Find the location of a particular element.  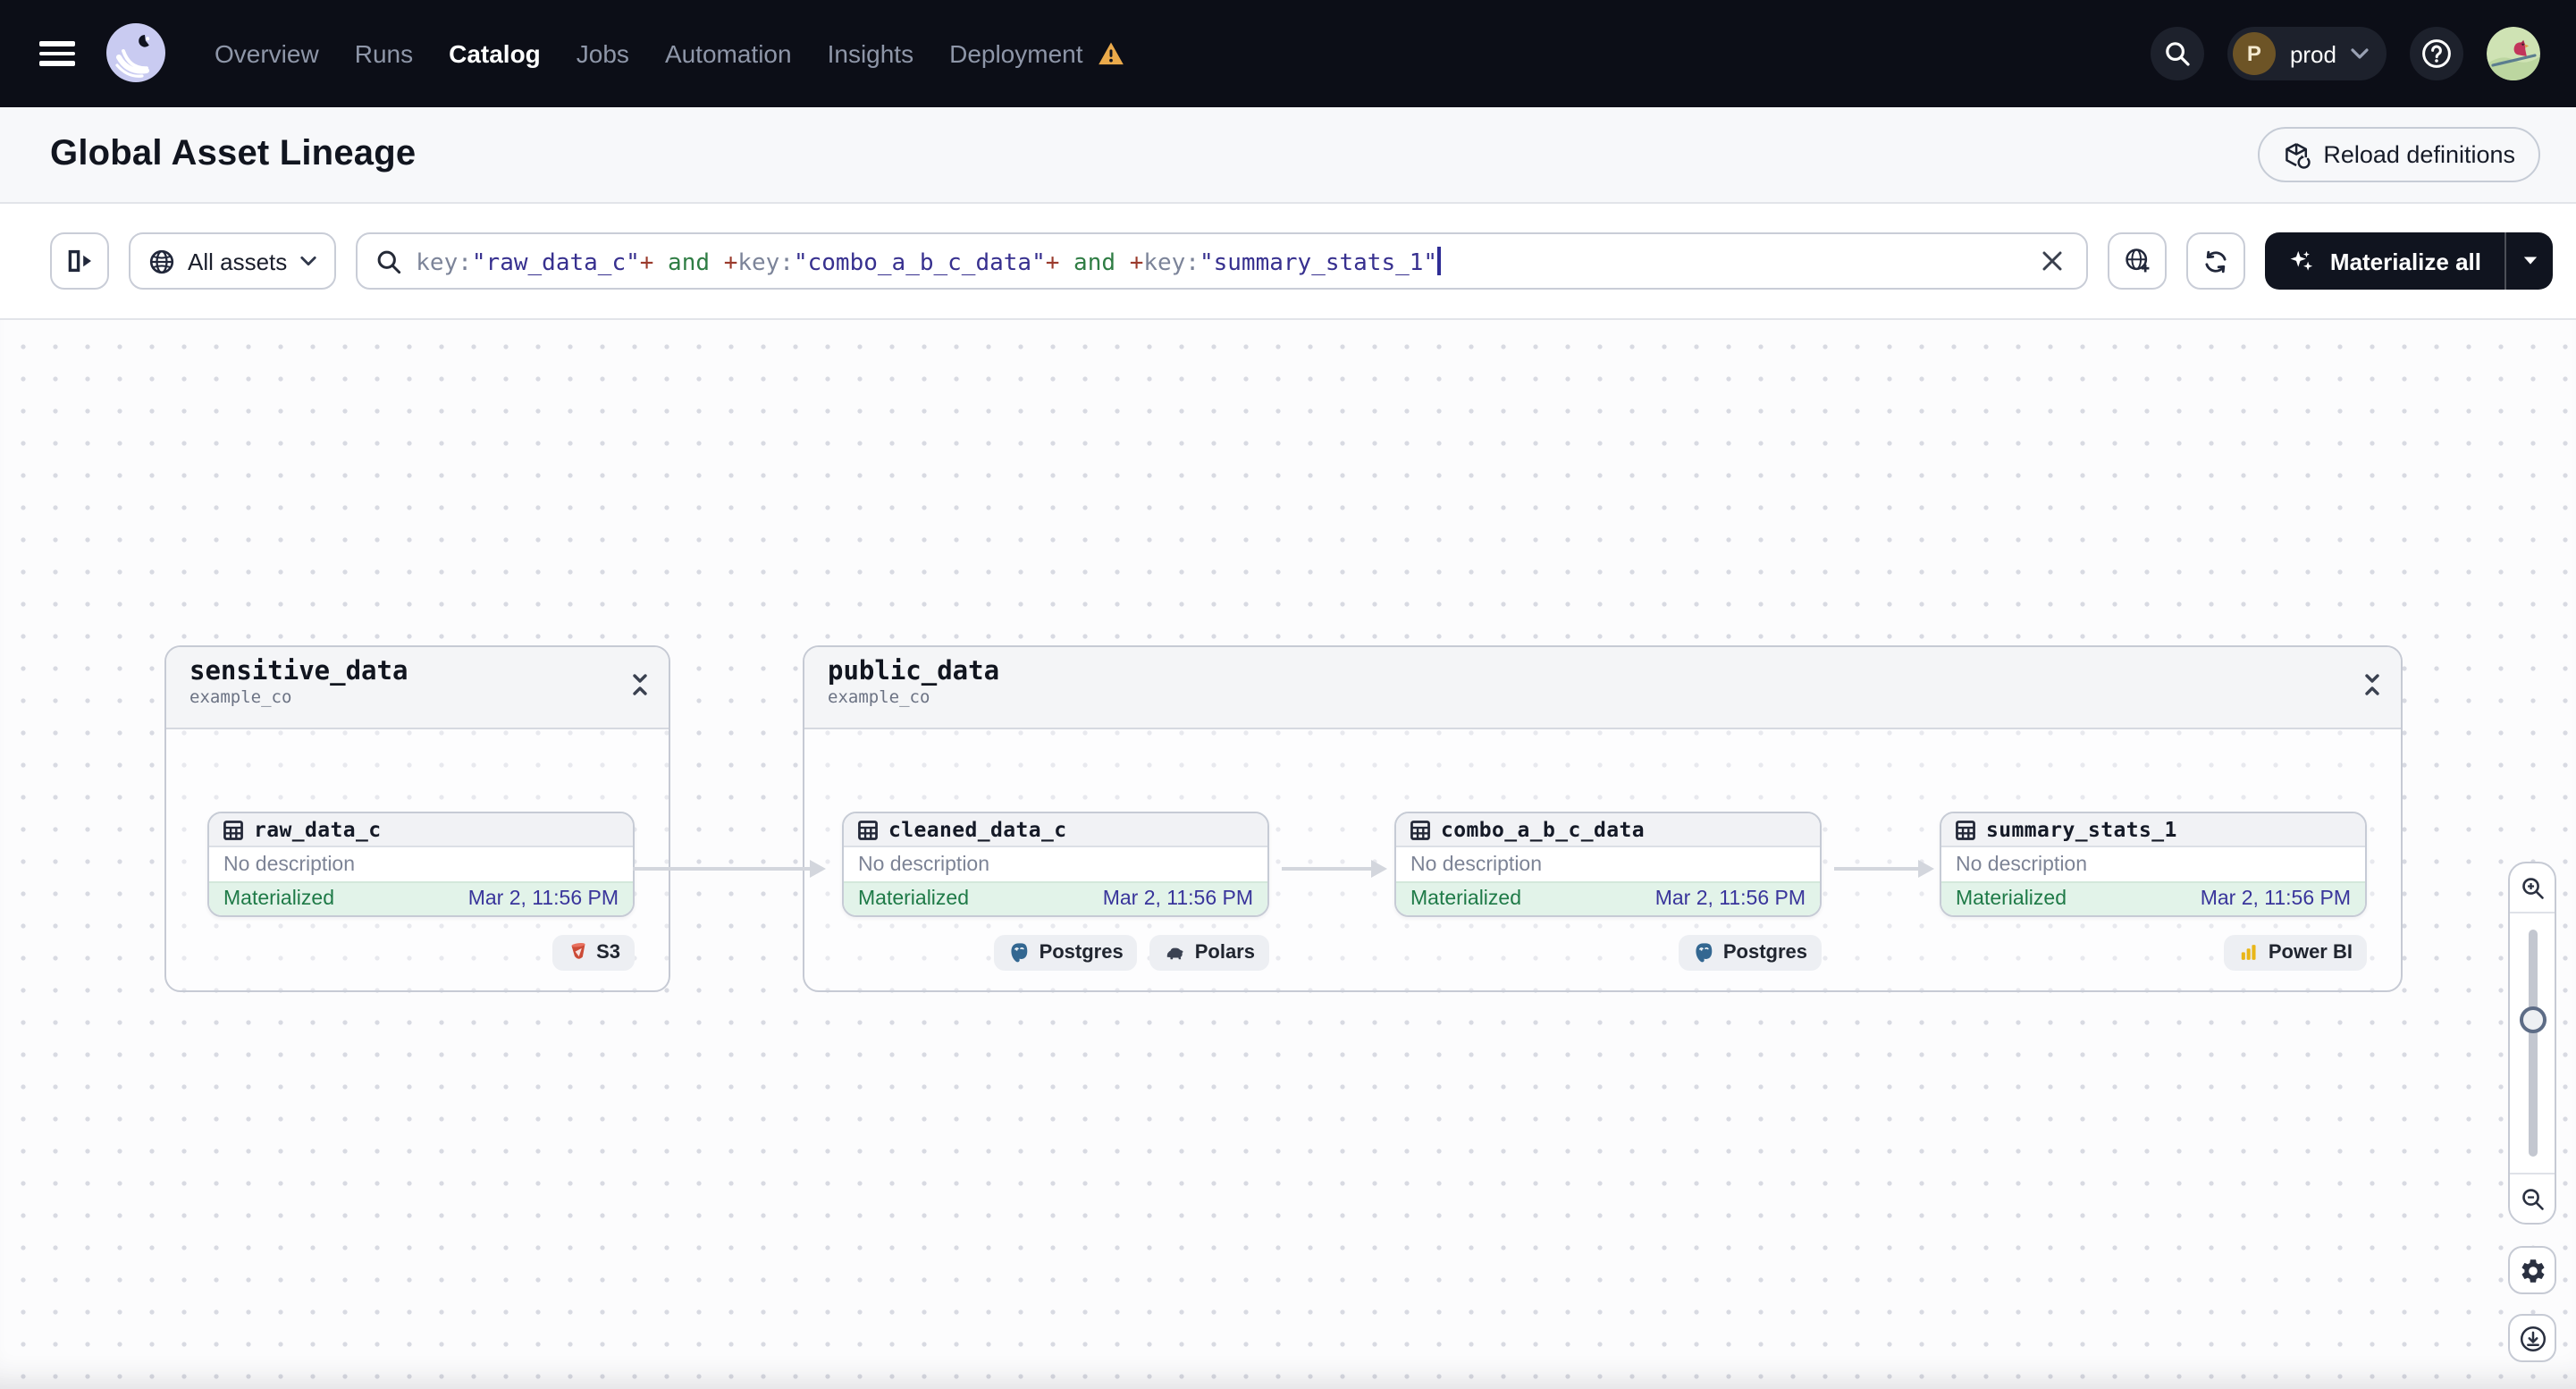

materialize-options-button is located at coordinates (2529, 261).